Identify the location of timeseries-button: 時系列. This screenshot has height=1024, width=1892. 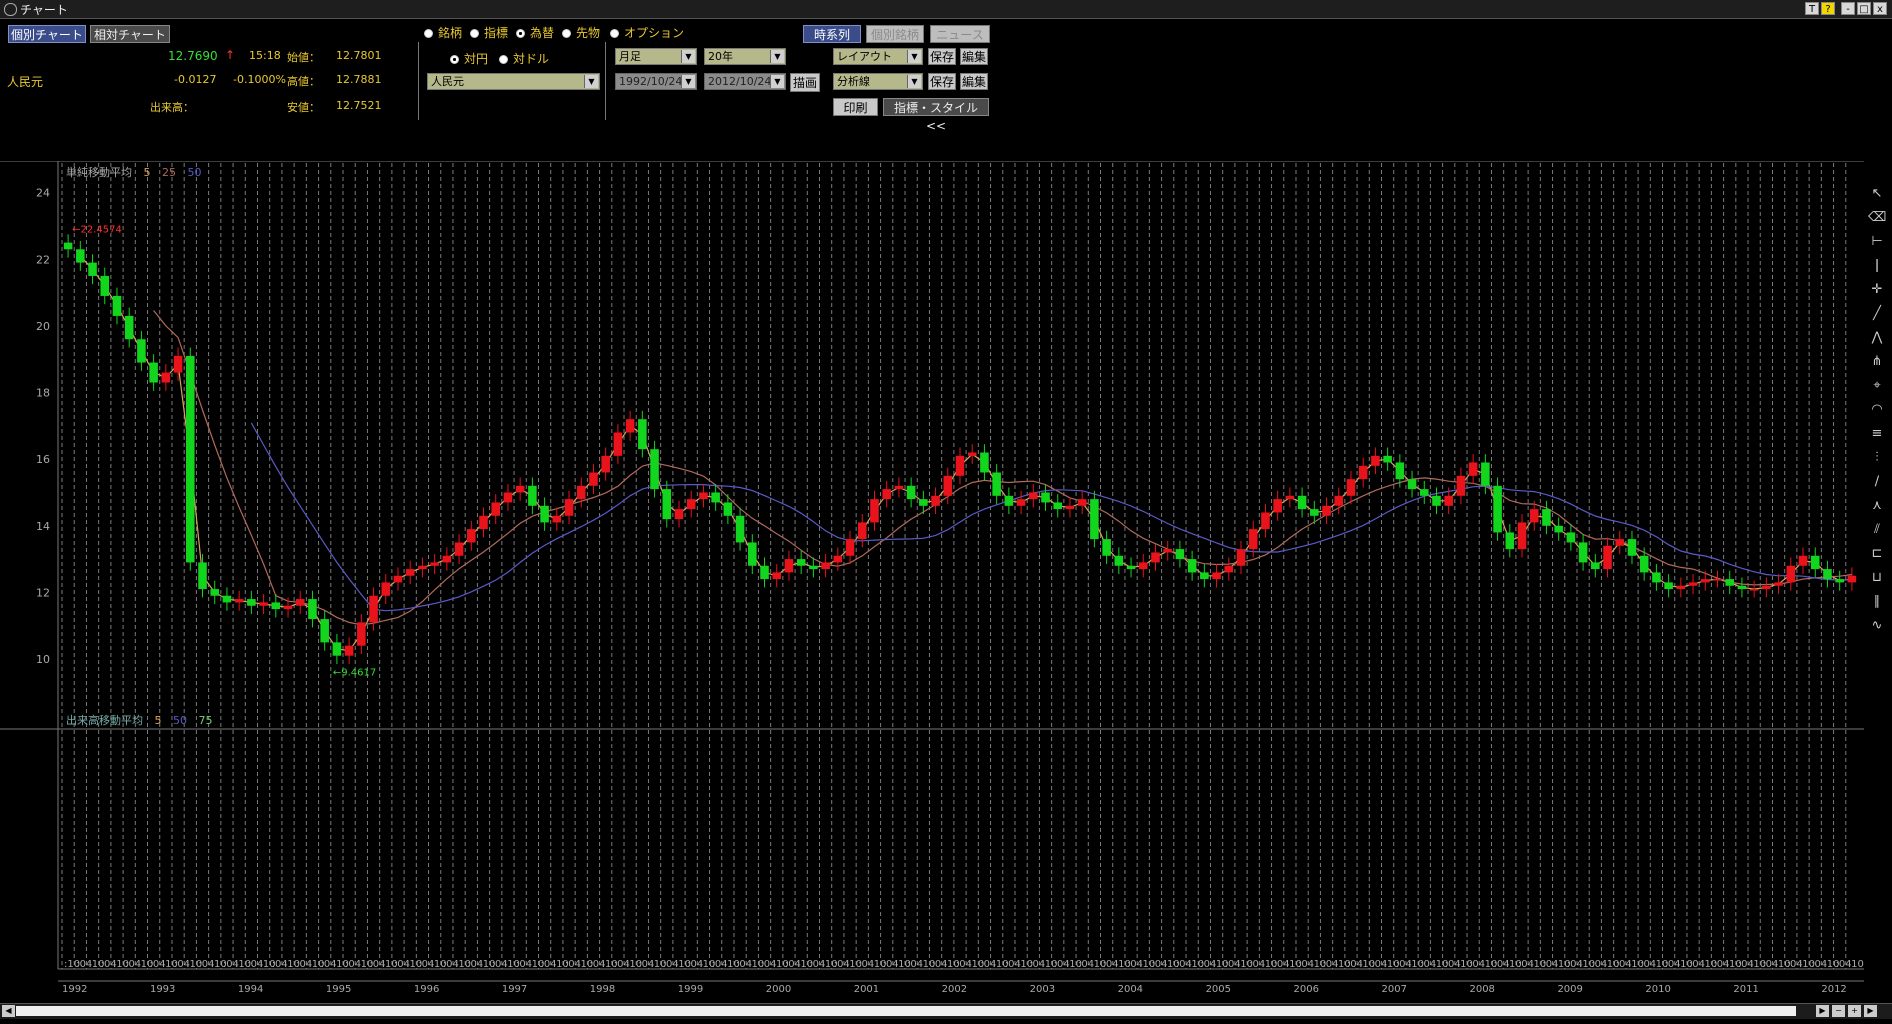
(832, 34).